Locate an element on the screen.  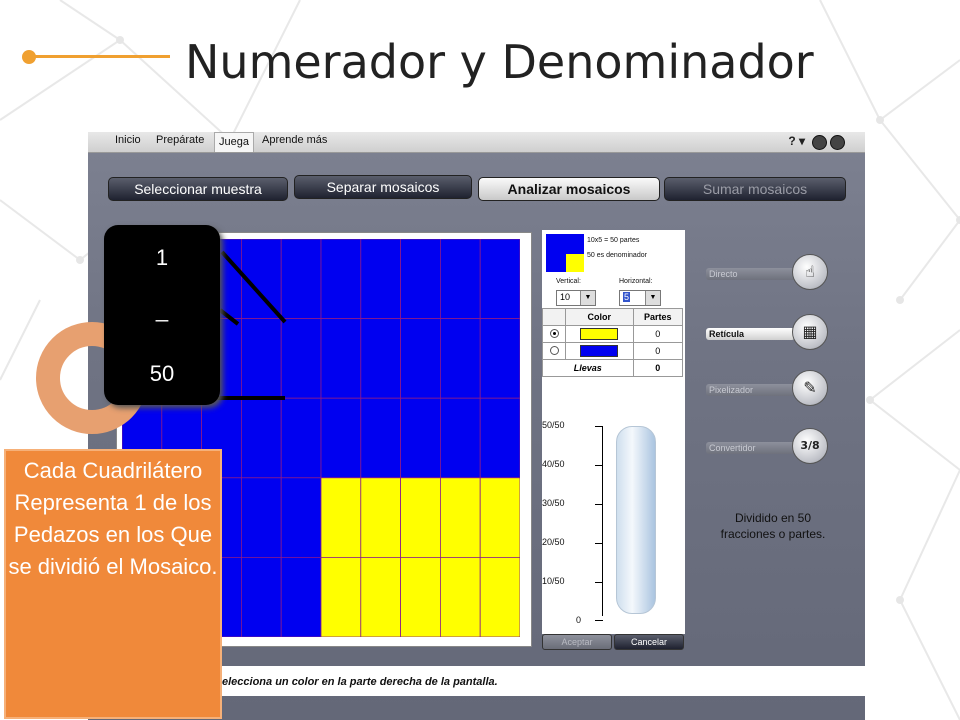
tool-reticula-label: Retícula is located at coordinates (750, 334).